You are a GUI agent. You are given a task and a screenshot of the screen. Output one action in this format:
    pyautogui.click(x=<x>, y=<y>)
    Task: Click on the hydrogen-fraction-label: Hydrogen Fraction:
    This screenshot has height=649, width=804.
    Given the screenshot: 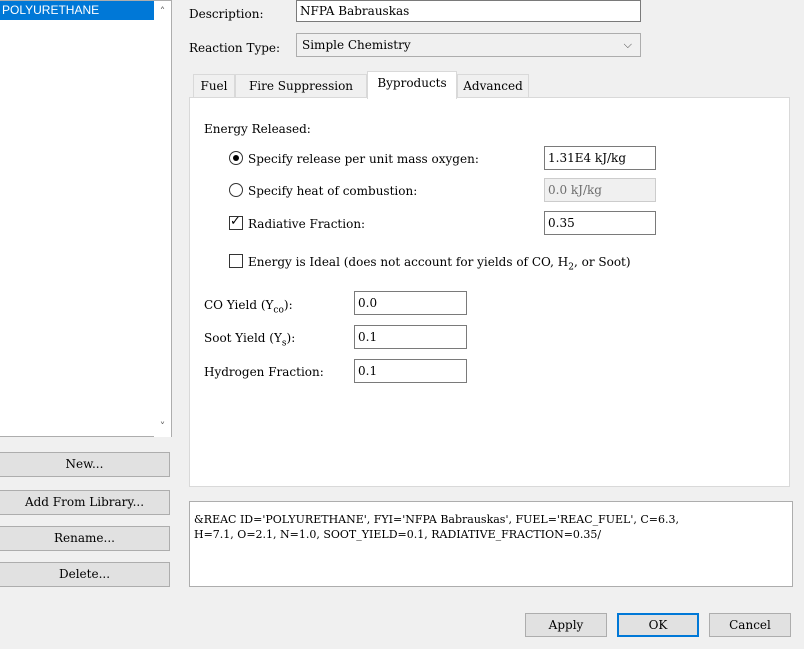 What is the action you would take?
    pyautogui.click(x=264, y=372)
    